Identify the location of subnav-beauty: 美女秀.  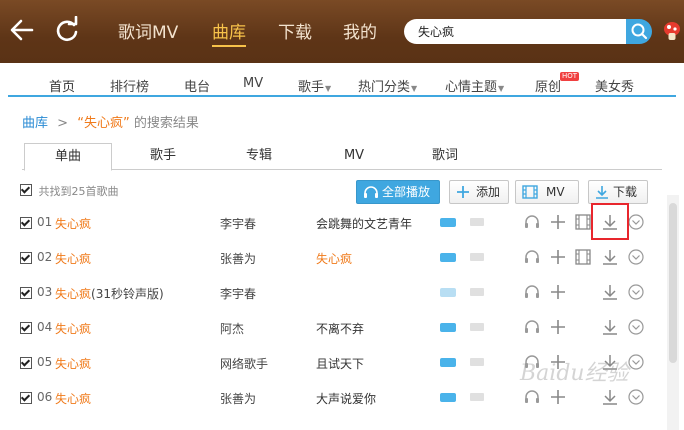
(614, 85).